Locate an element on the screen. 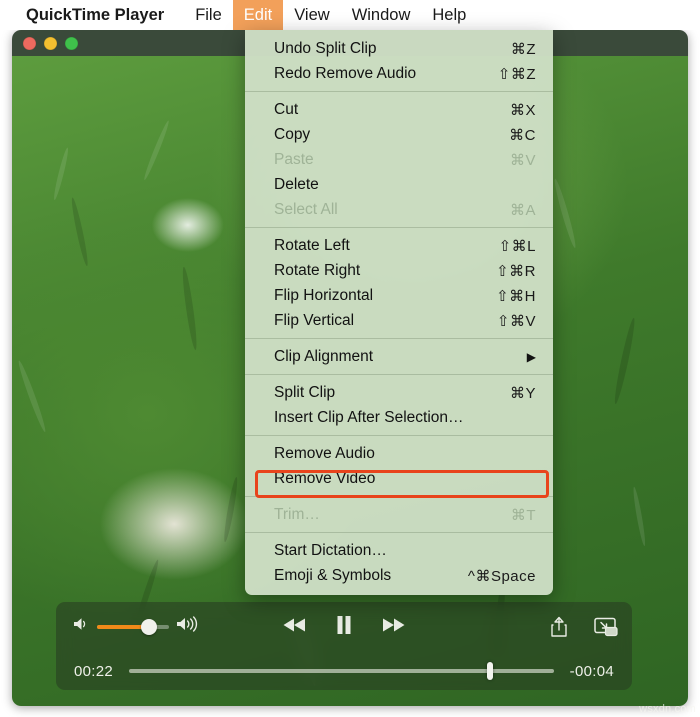 This screenshot has width=700, height=717. menu-item-rotate-right: Rotate Right ⇧⌘R is located at coordinates (399, 270).